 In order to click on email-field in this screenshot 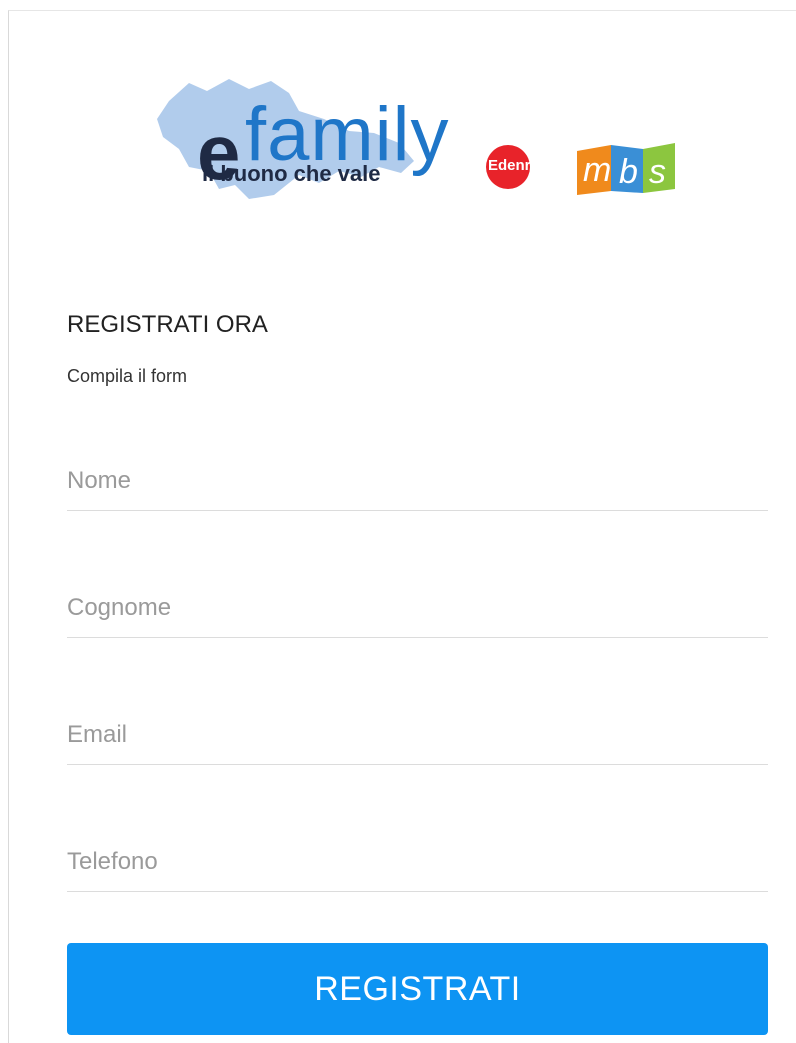, I will do `click(417, 734)`.